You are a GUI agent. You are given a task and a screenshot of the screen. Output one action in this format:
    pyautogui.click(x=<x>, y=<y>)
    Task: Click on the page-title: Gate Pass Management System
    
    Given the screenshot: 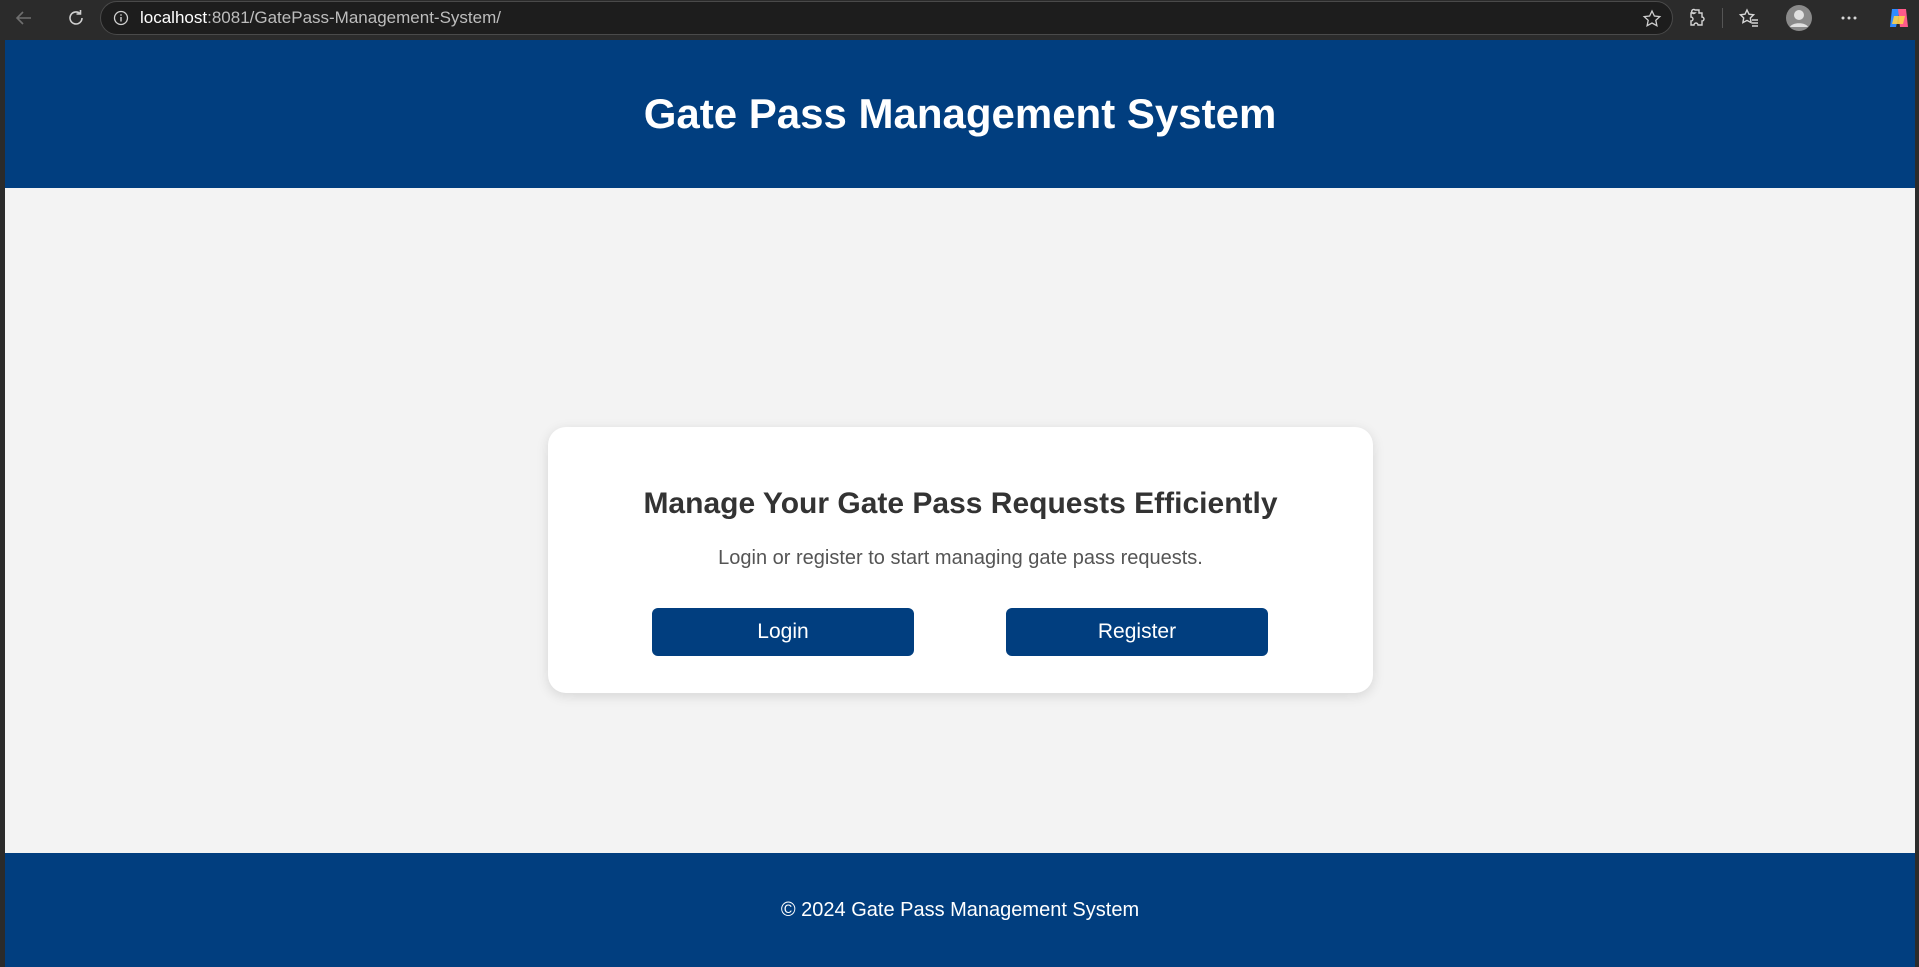 What is the action you would take?
    pyautogui.click(x=960, y=113)
    